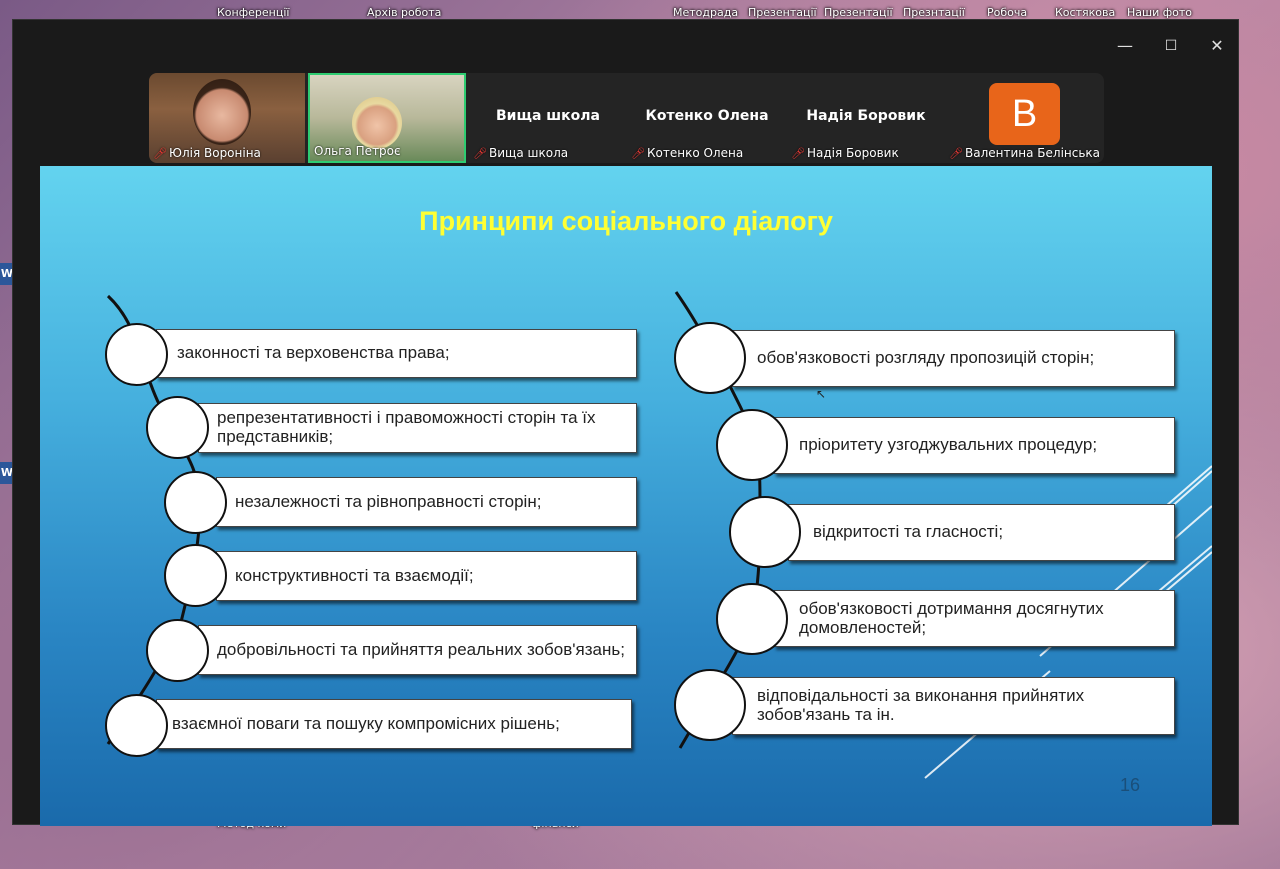  I want to click on principle-item: пріоритету узгоджувальних процедур;, so click(974, 445).